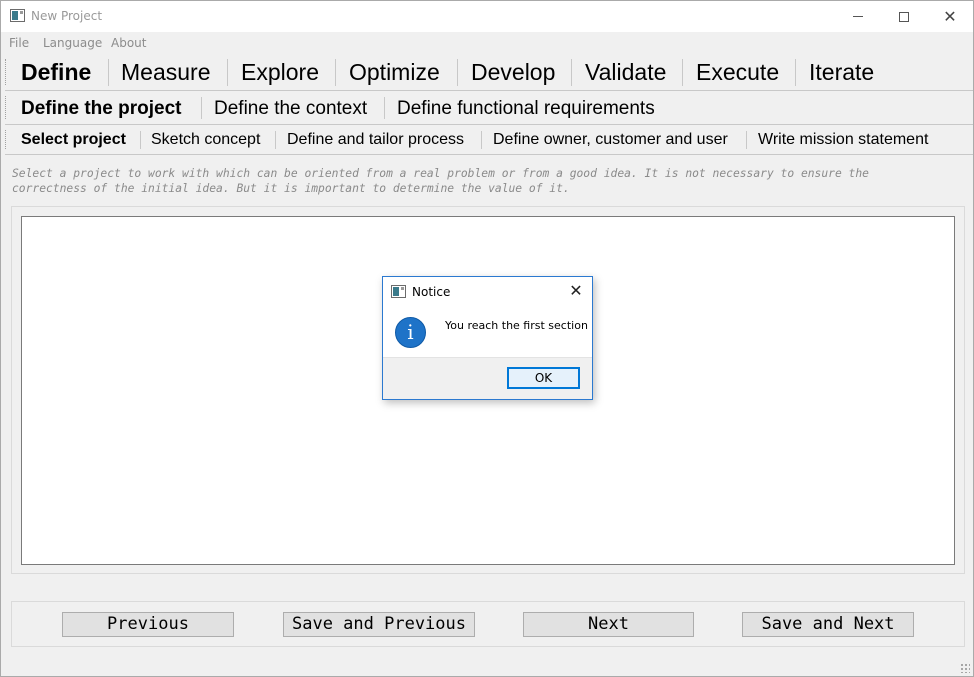 The width and height of the screenshot is (974, 677). I want to click on dialog-message: You reach the first section, so click(516, 325).